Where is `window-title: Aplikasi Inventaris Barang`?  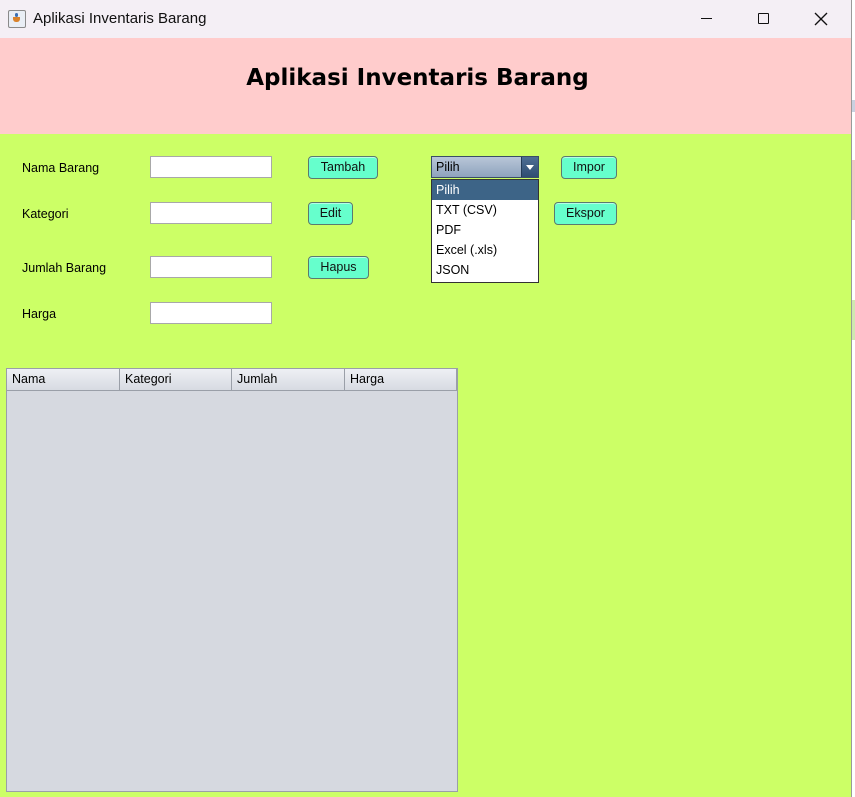
window-title: Aplikasi Inventaris Barang is located at coordinates (120, 18).